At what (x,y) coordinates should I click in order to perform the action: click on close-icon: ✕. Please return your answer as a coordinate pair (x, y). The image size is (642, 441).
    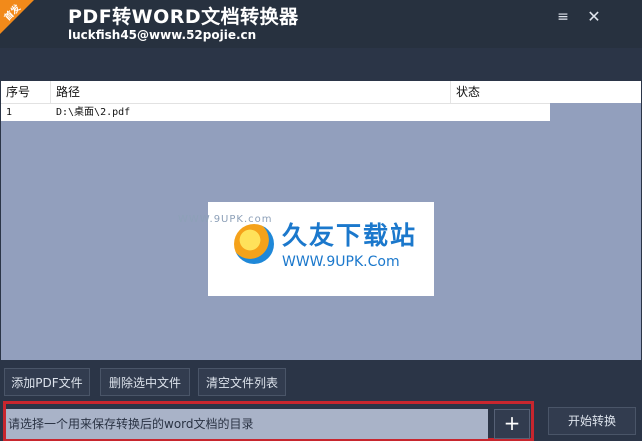
    Looking at the image, I should click on (594, 16).